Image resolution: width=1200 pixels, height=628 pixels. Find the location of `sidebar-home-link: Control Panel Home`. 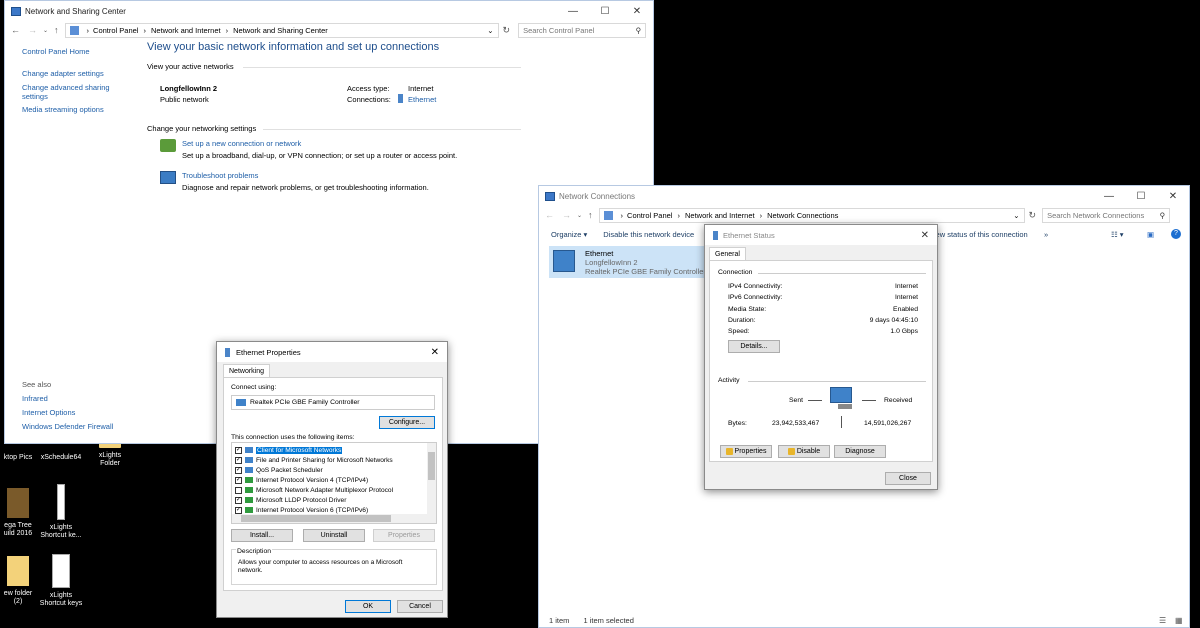

sidebar-home-link: Control Panel Home is located at coordinates (77, 51).